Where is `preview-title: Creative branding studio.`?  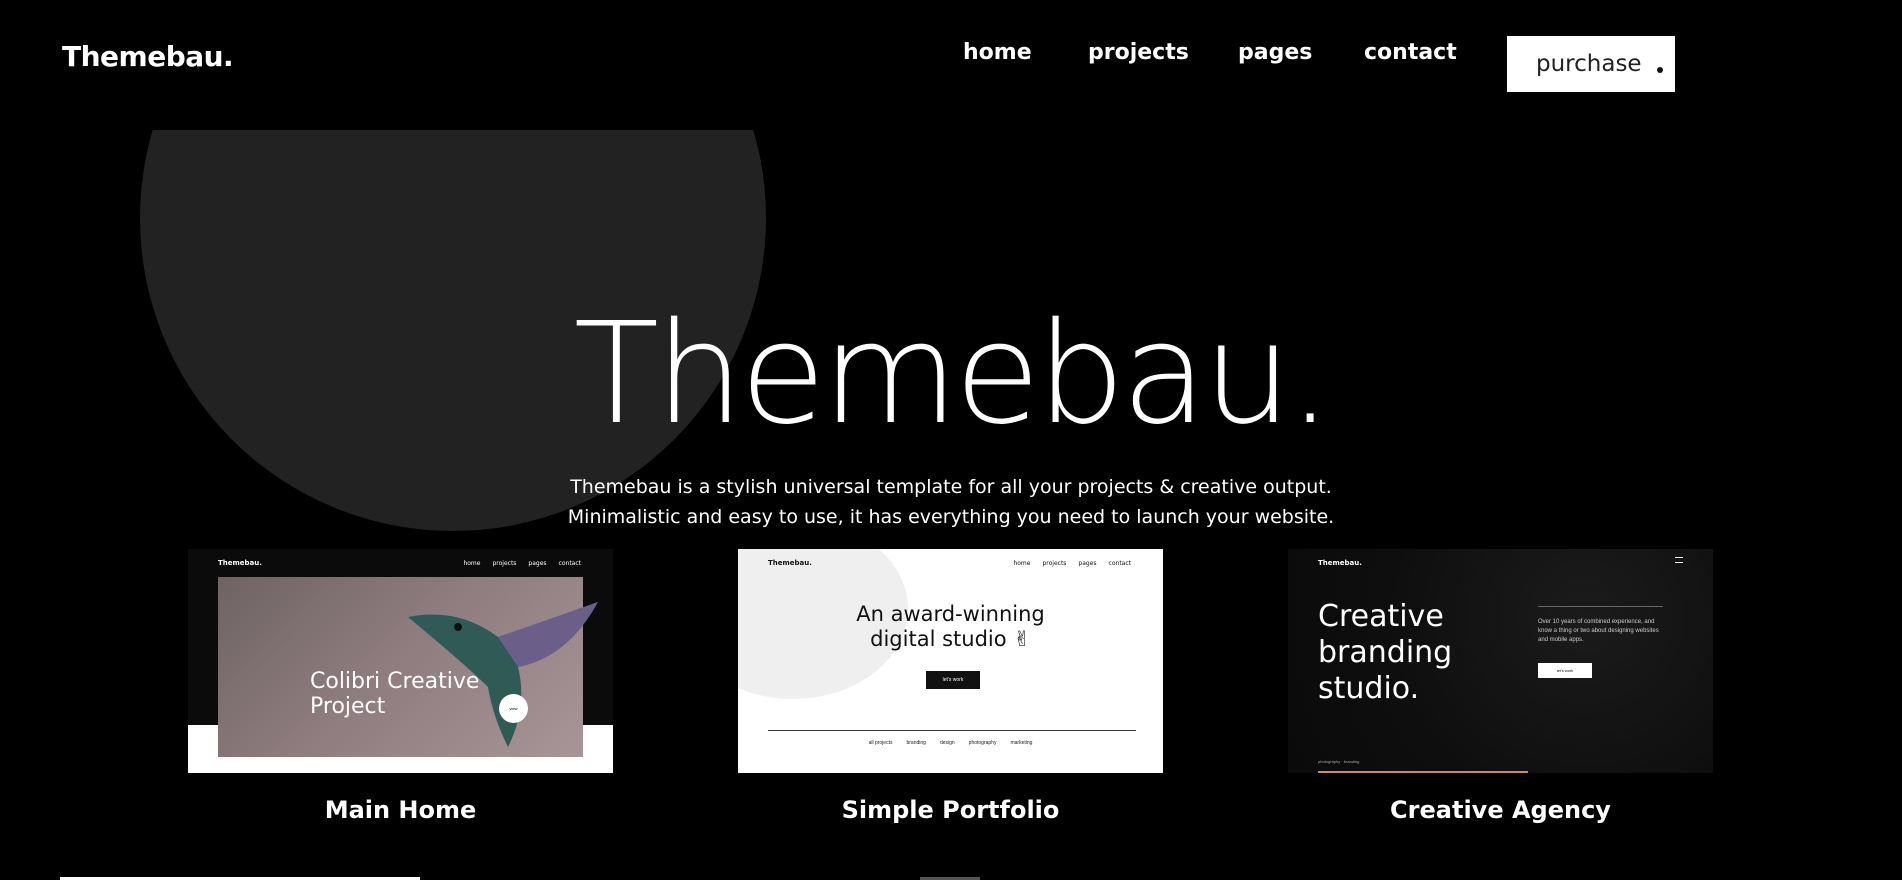 preview-title: Creative branding studio. is located at coordinates (1385, 653).